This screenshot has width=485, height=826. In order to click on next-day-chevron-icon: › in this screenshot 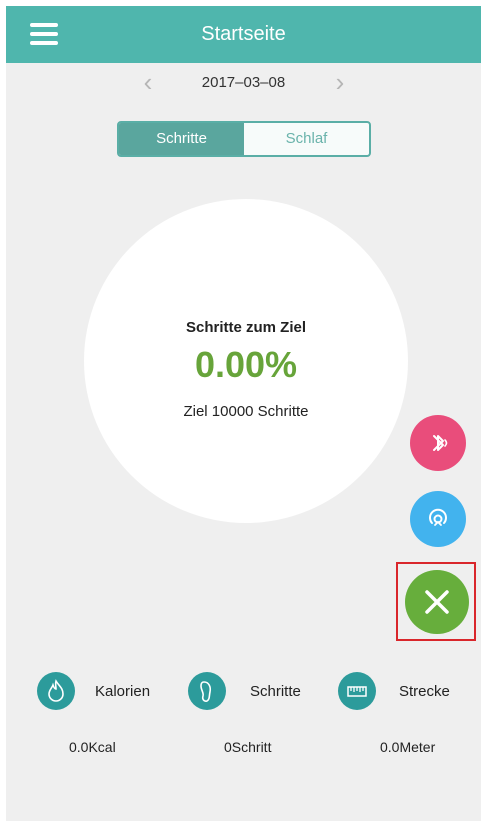, I will do `click(340, 82)`.